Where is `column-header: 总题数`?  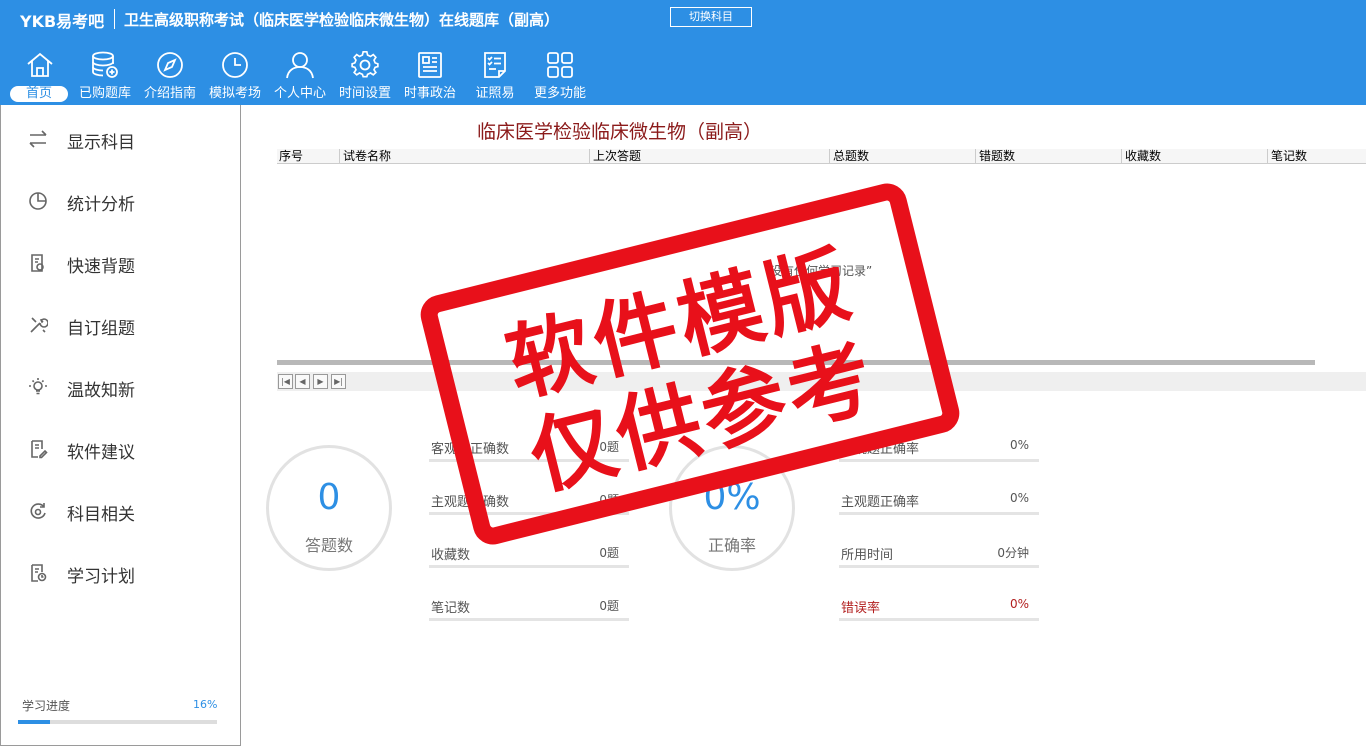
column-header: 总题数 is located at coordinates (851, 156).